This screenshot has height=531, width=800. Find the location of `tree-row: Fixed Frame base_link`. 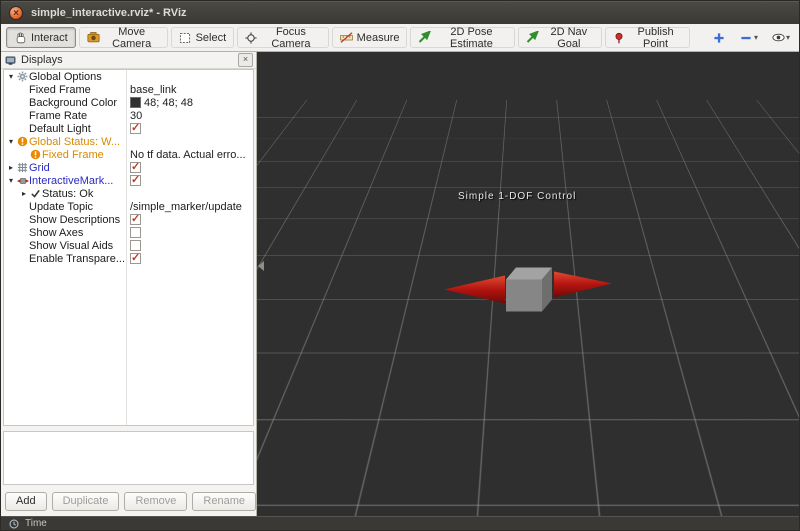

tree-row: Fixed Frame base_link is located at coordinates (128, 89).